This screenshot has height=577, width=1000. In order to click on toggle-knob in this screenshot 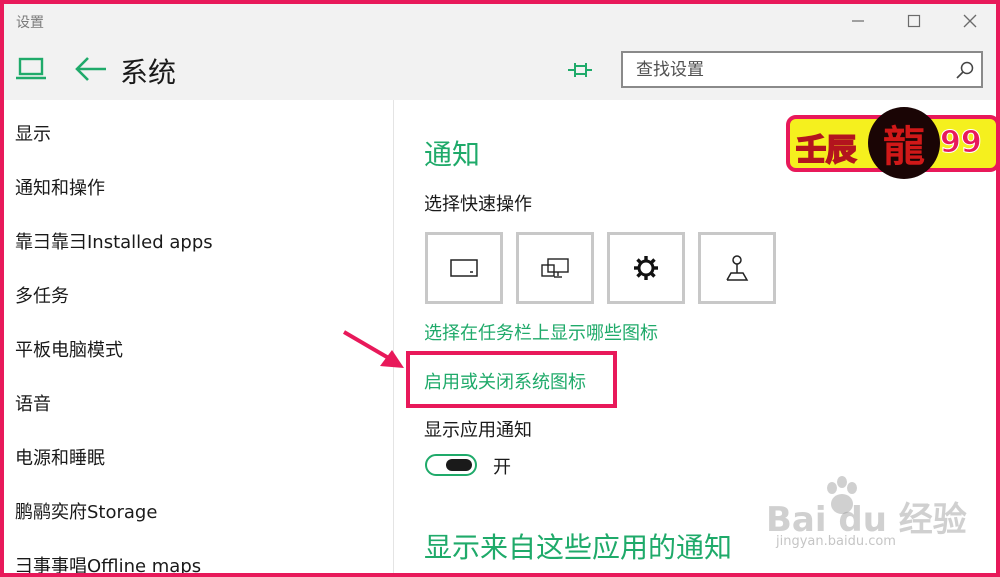, I will do `click(459, 465)`.